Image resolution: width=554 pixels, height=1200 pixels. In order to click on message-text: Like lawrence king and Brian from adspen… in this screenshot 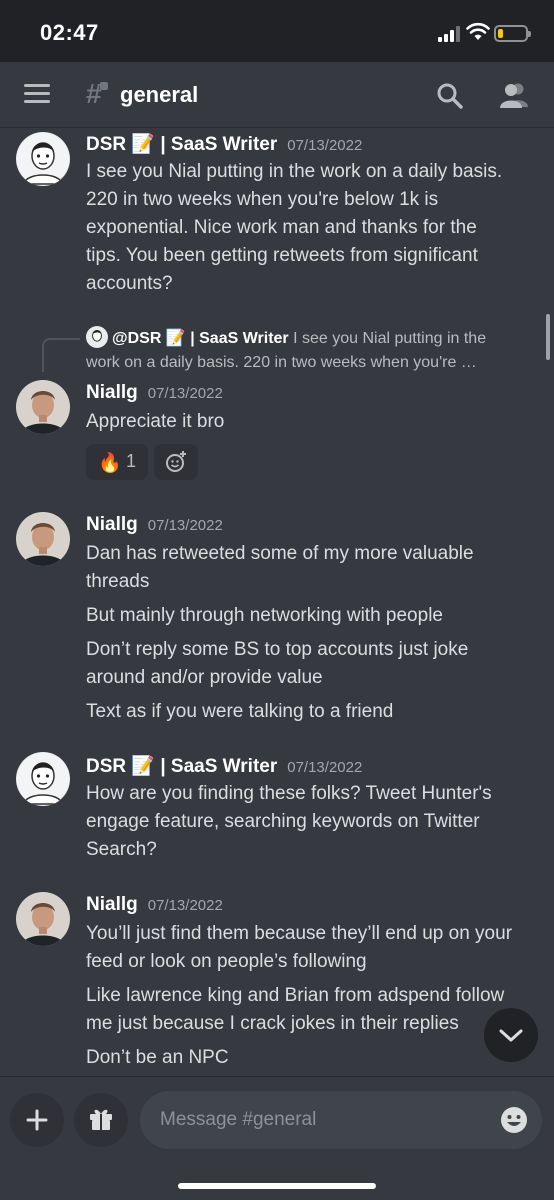, I will do `click(295, 995)`.